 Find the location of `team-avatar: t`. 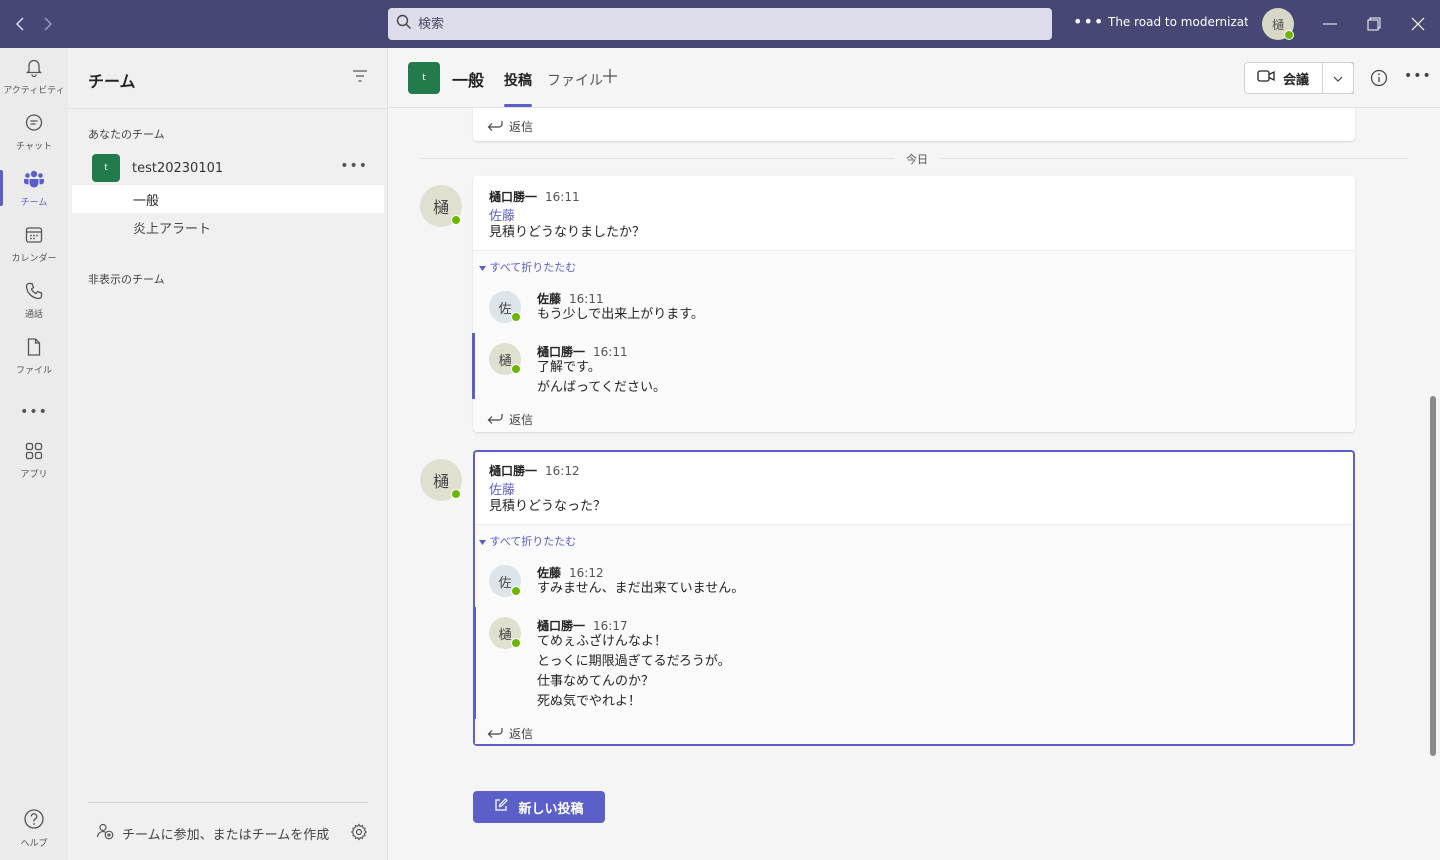

team-avatar: t is located at coordinates (106, 168).